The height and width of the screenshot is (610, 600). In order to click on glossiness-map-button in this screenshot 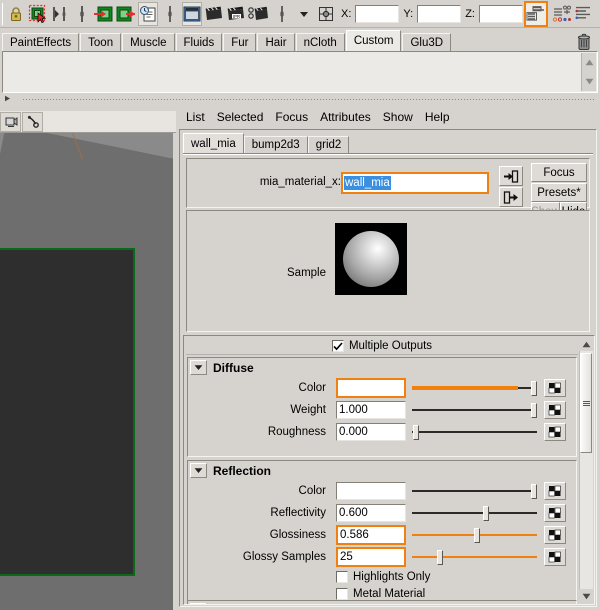, I will do `click(555, 535)`.